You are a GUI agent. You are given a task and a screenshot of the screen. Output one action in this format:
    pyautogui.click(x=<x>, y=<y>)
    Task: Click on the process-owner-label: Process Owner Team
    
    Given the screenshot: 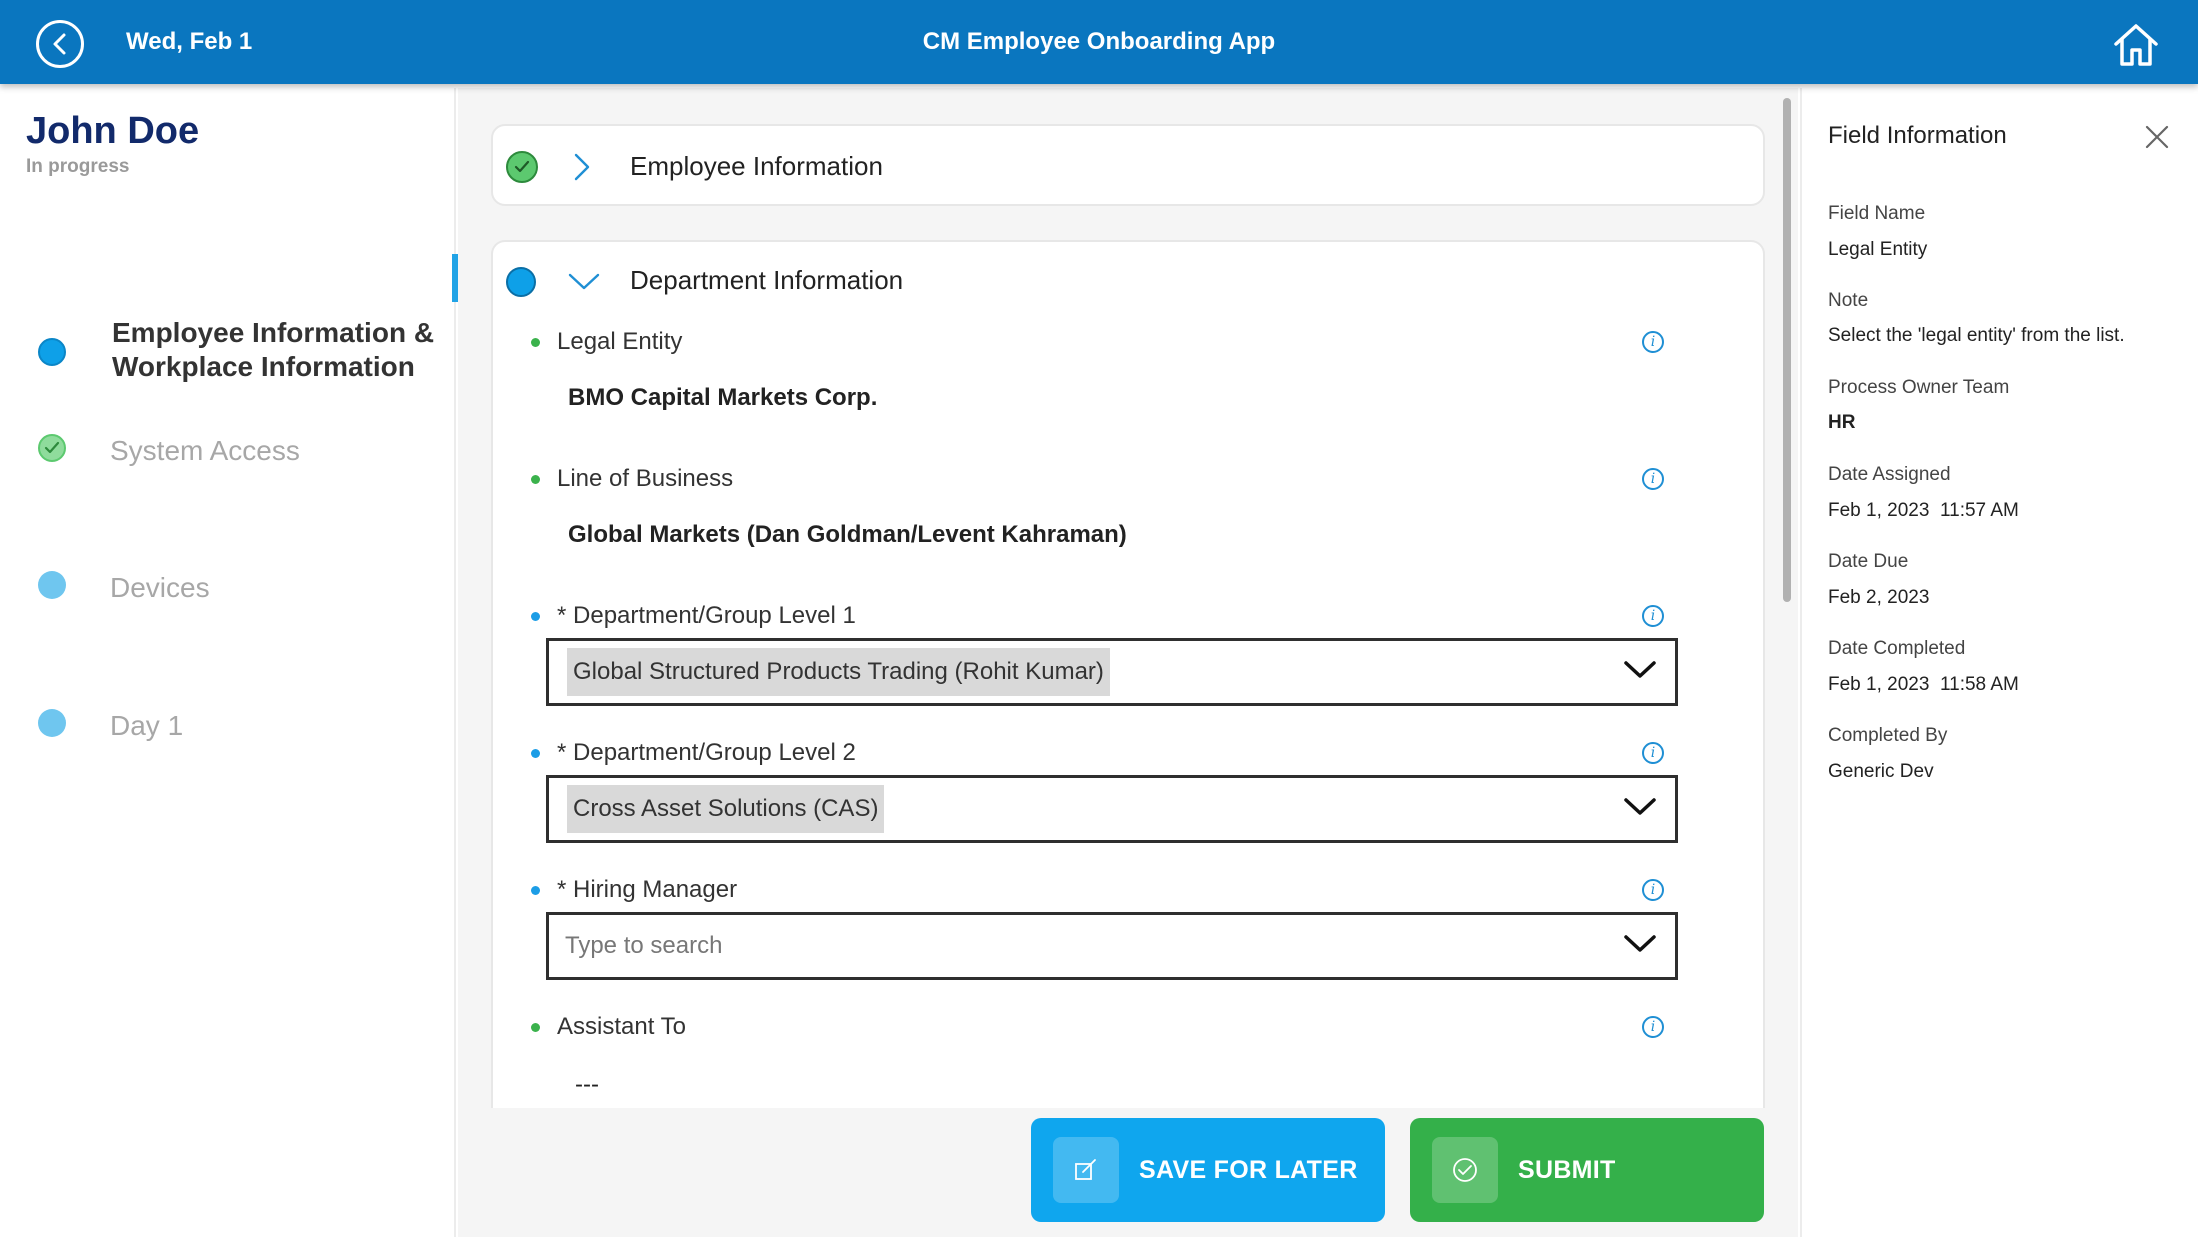 What is the action you would take?
    pyautogui.click(x=1919, y=387)
    